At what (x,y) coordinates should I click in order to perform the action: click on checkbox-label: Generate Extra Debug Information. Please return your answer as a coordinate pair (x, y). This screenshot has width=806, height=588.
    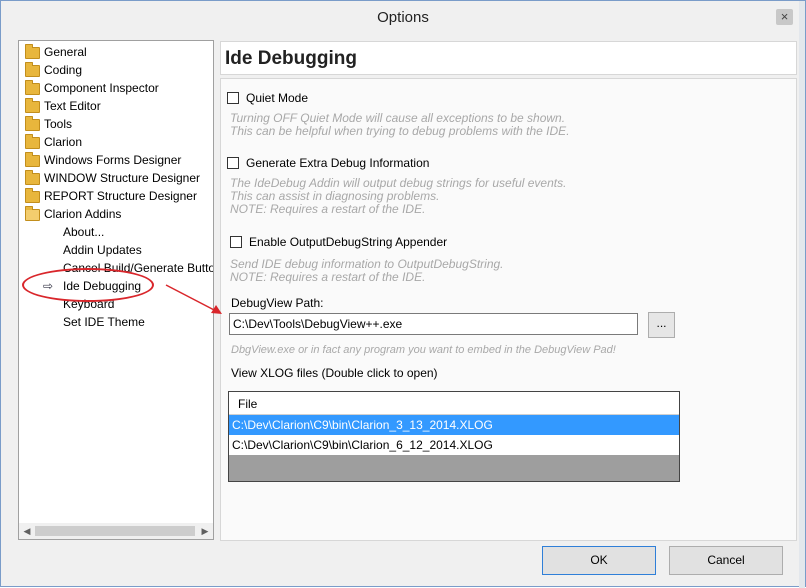
    Looking at the image, I should click on (338, 163).